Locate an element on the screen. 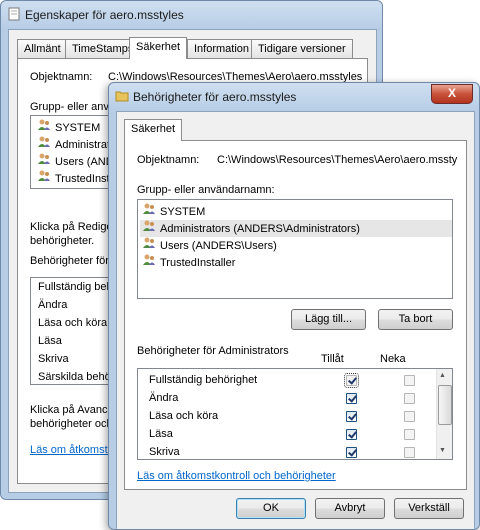 Image resolution: width=480 pixels, height=530 pixels. user-name: Administrato is located at coordinates (86, 144).